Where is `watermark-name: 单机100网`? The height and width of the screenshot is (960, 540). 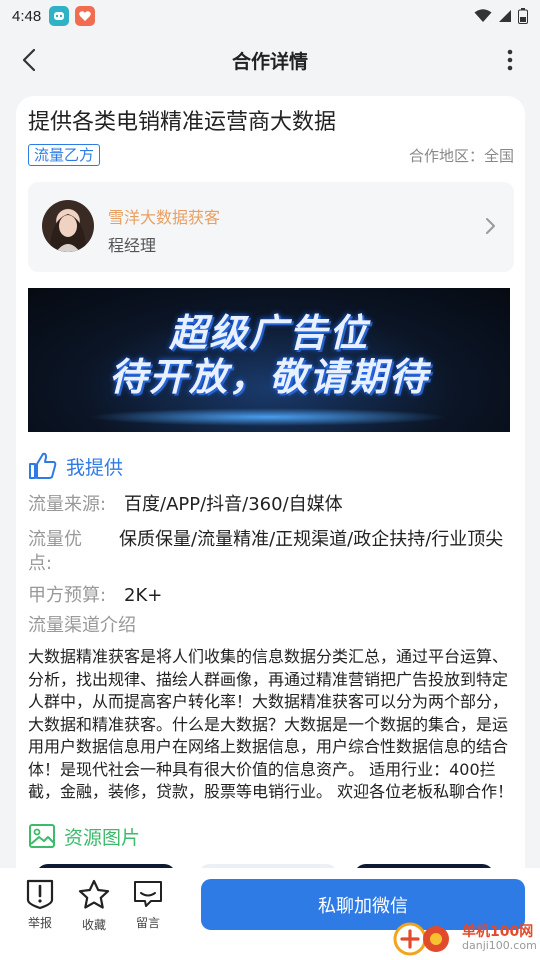 watermark-name: 单机100网 is located at coordinates (498, 932).